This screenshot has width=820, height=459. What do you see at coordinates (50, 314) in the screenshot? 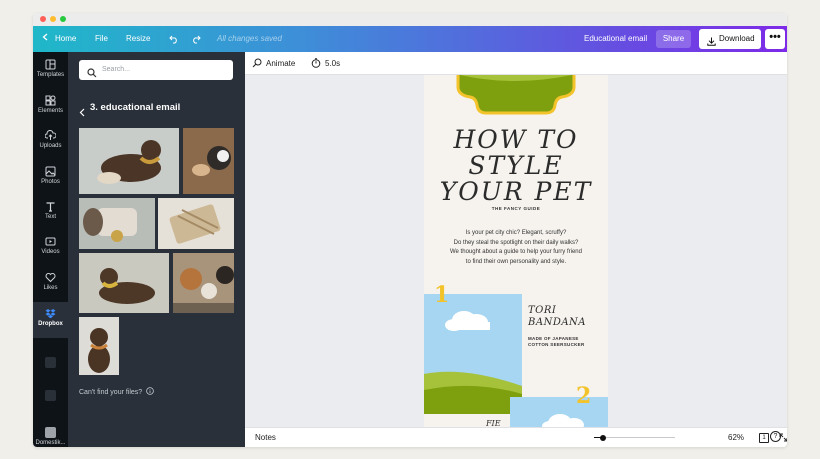
I see `dropbox-icon` at bounding box center [50, 314].